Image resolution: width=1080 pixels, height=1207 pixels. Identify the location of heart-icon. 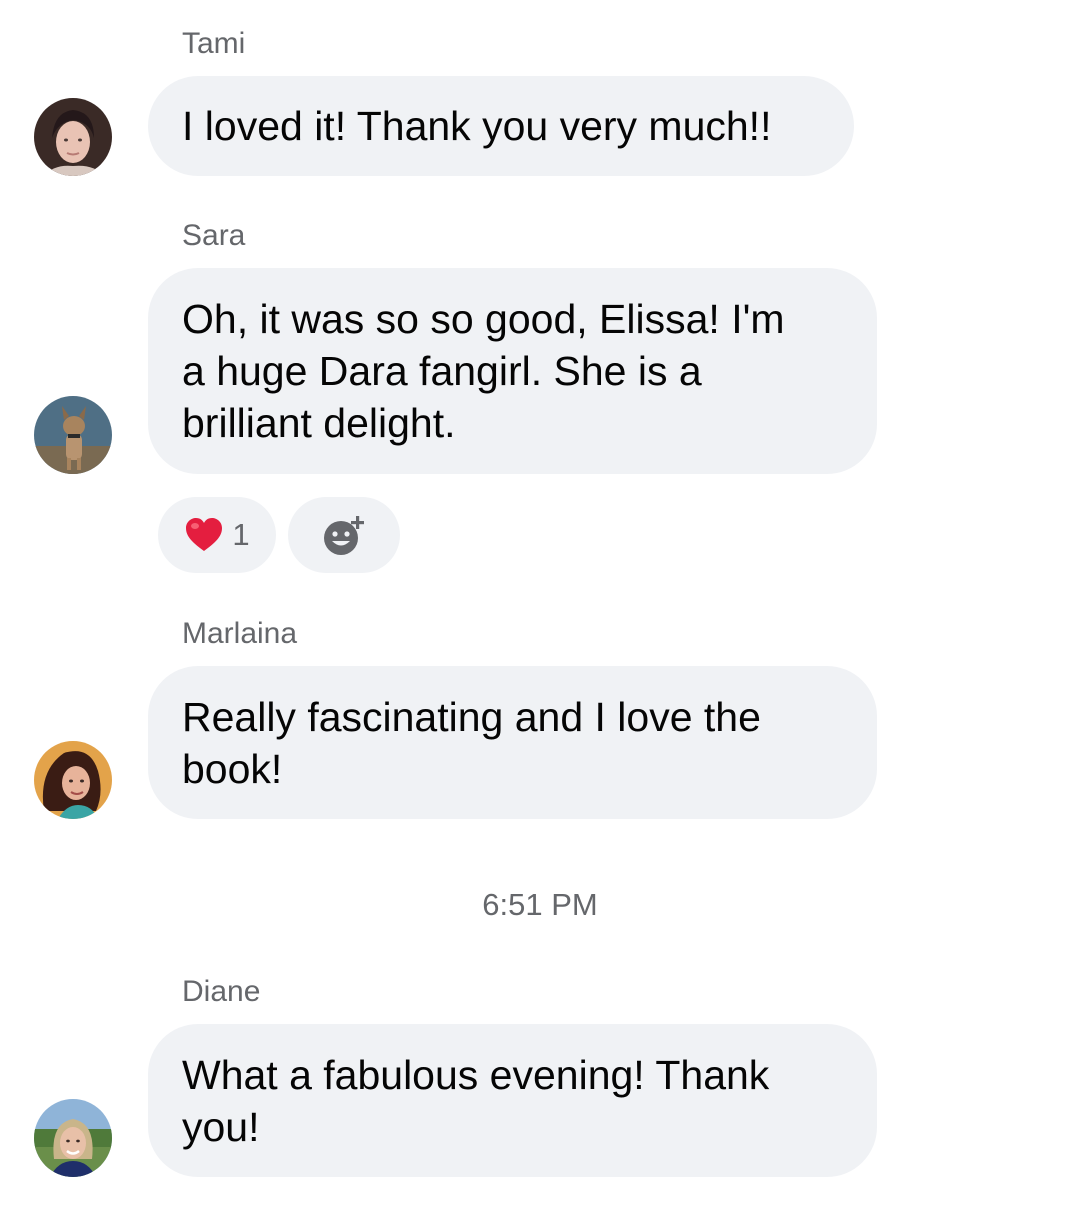
(204, 534).